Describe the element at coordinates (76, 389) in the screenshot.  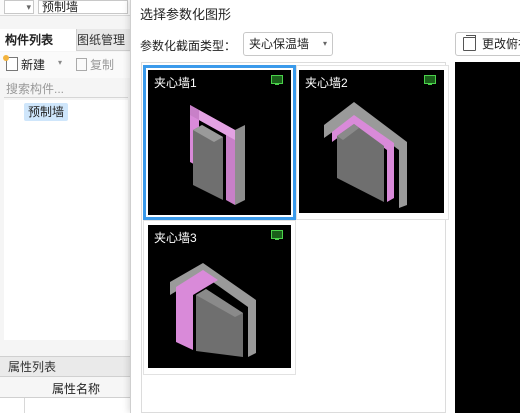
I see `property-name-column: 属性名称` at that location.